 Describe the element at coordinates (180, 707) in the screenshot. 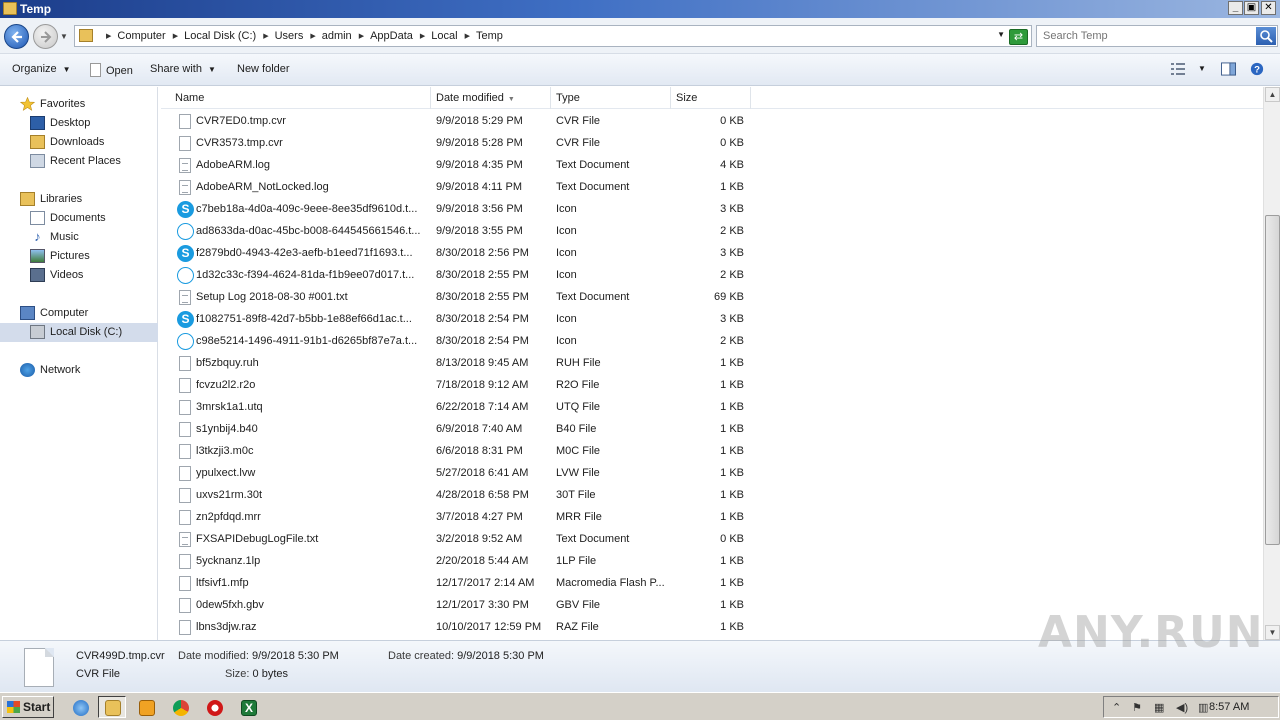

I see `taskbar-chrome` at that location.